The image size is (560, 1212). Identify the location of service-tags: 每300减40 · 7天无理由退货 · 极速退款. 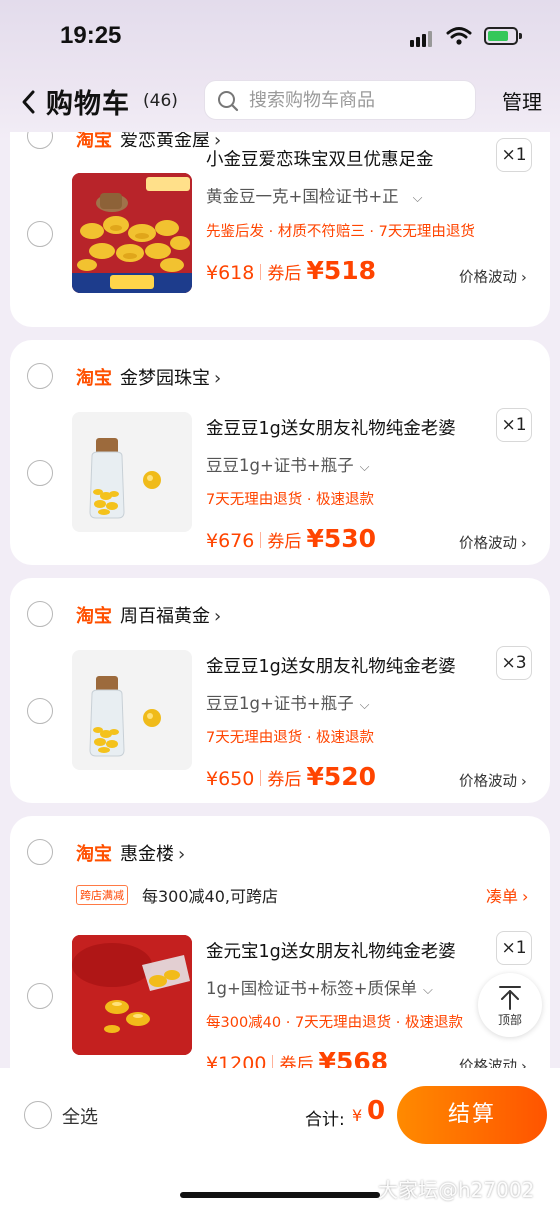
(335, 1023).